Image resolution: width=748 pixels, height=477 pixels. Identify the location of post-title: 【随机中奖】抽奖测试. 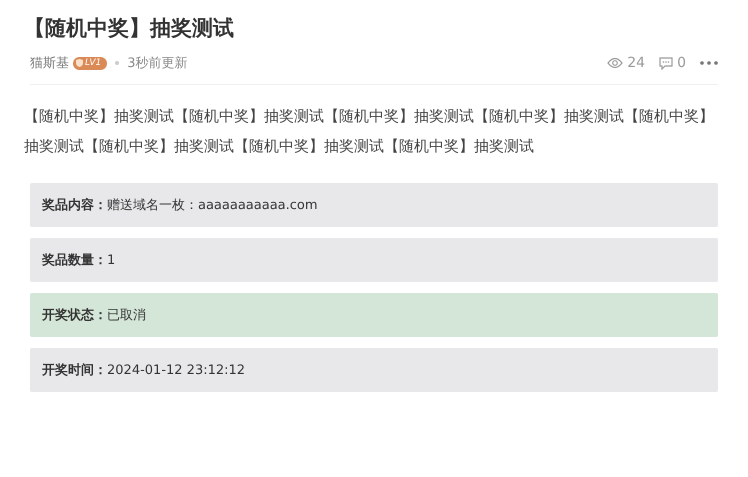
(129, 28).